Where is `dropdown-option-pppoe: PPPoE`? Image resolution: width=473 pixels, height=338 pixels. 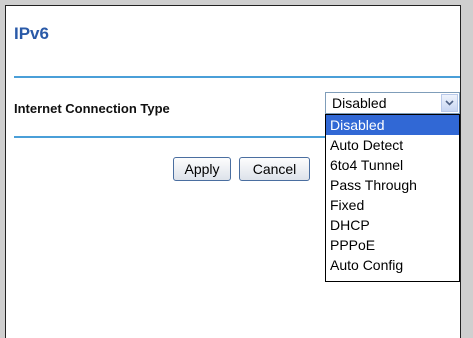 dropdown-option-pppoe: PPPoE is located at coordinates (392, 245).